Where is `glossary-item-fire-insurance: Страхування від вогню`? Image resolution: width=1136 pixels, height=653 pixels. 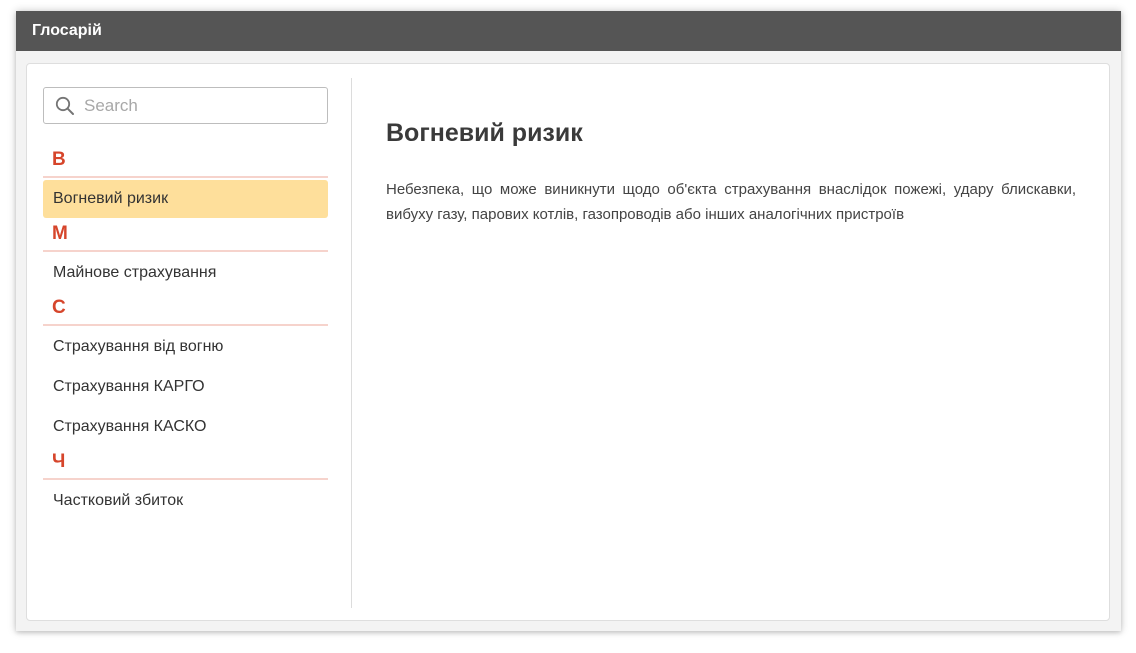
glossary-item-fire-insurance: Страхування від вогню is located at coordinates (185, 347).